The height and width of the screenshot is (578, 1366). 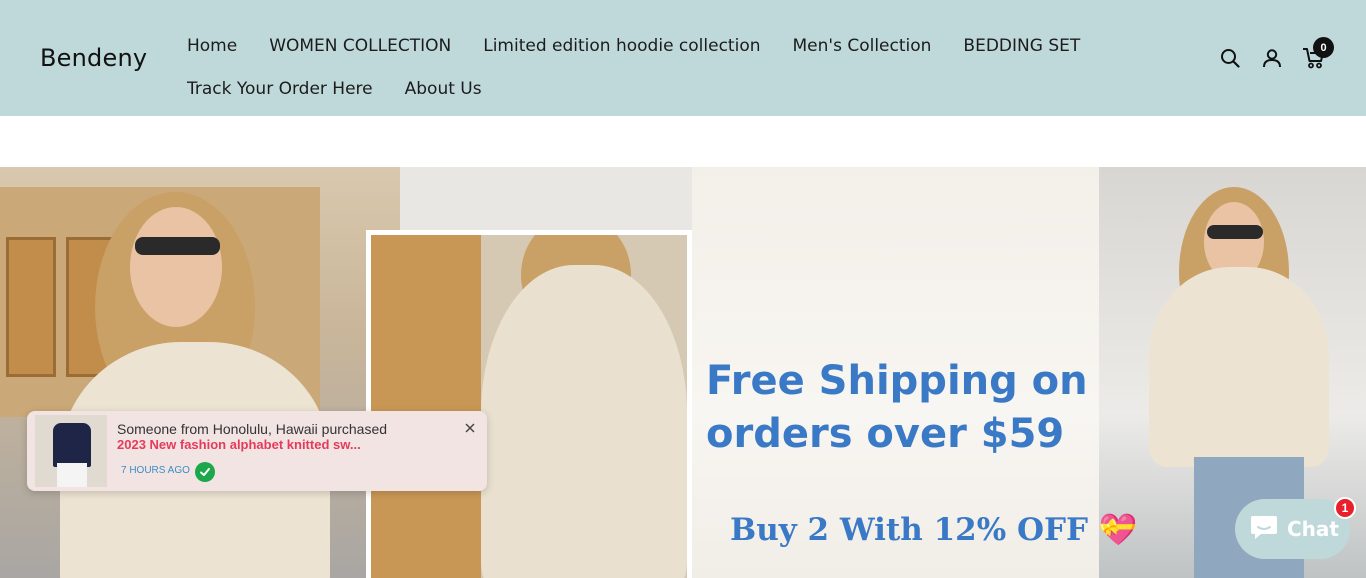 I want to click on toast-message: Someone from Honolulu, Hawaii purchased, so click(x=252, y=429).